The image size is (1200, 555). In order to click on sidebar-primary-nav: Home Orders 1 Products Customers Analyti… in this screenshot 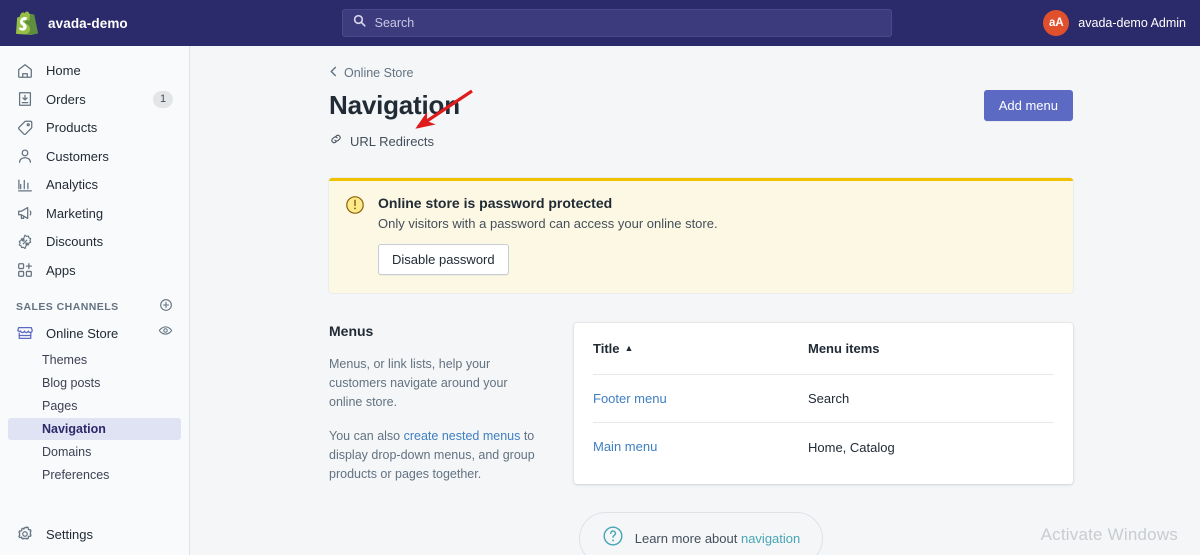, I will do `click(94, 165)`.